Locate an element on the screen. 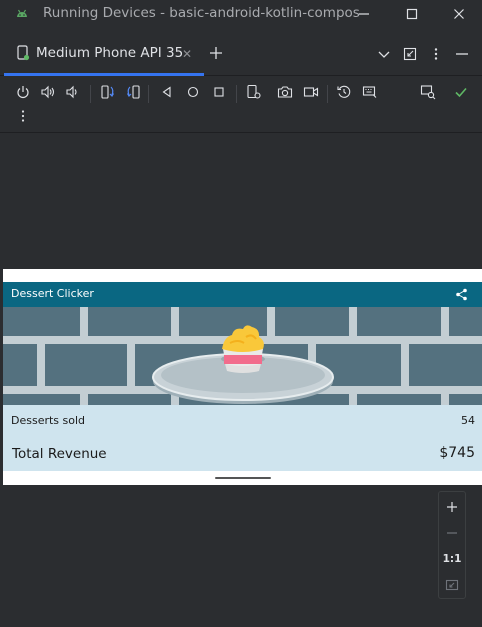 The height and width of the screenshot is (627, 482). back-icon is located at coordinates (166, 92).